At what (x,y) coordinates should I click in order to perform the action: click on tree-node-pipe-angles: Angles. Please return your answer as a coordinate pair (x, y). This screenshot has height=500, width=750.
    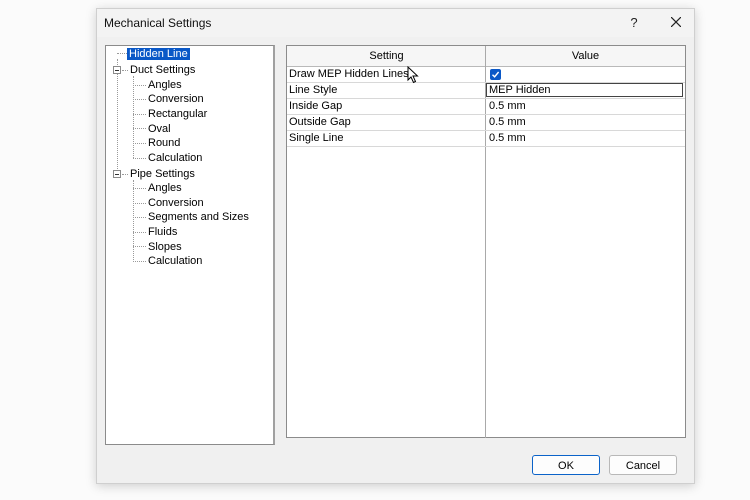
    Looking at the image, I should click on (165, 188).